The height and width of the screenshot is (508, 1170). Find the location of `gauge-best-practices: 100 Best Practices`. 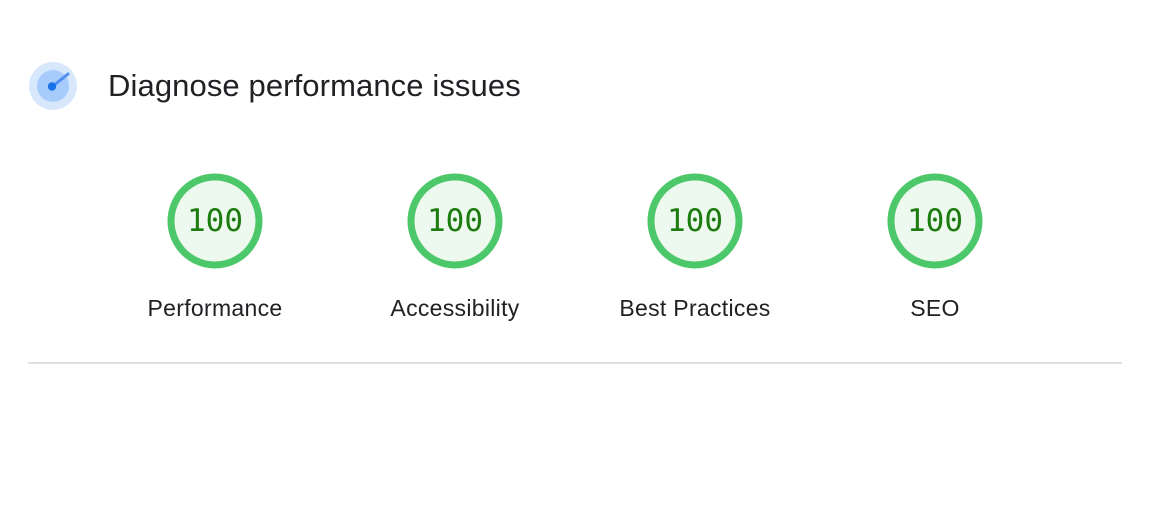

gauge-best-practices: 100 Best Practices is located at coordinates (695, 247).